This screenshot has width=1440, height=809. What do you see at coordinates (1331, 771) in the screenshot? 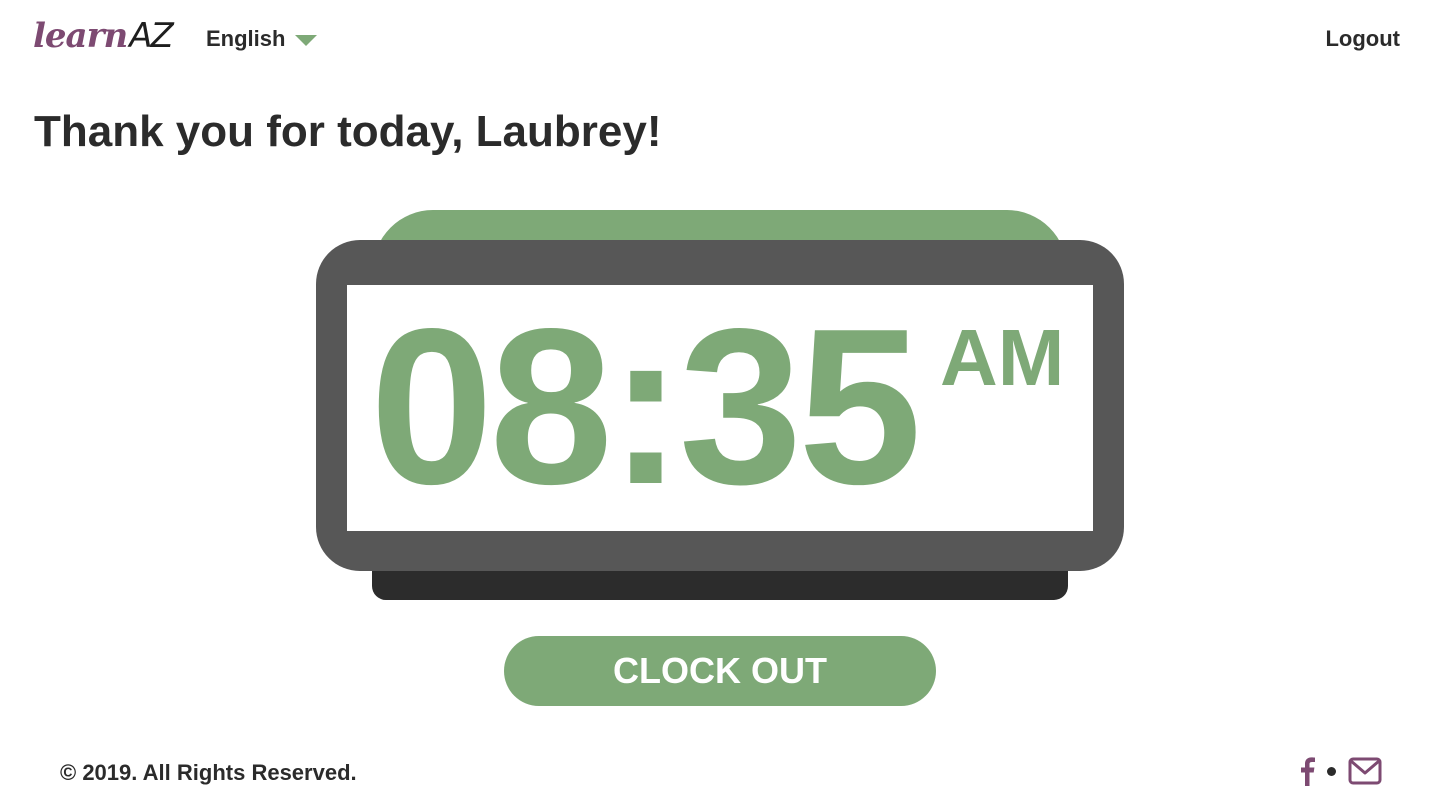
I see `separator-dot` at bounding box center [1331, 771].